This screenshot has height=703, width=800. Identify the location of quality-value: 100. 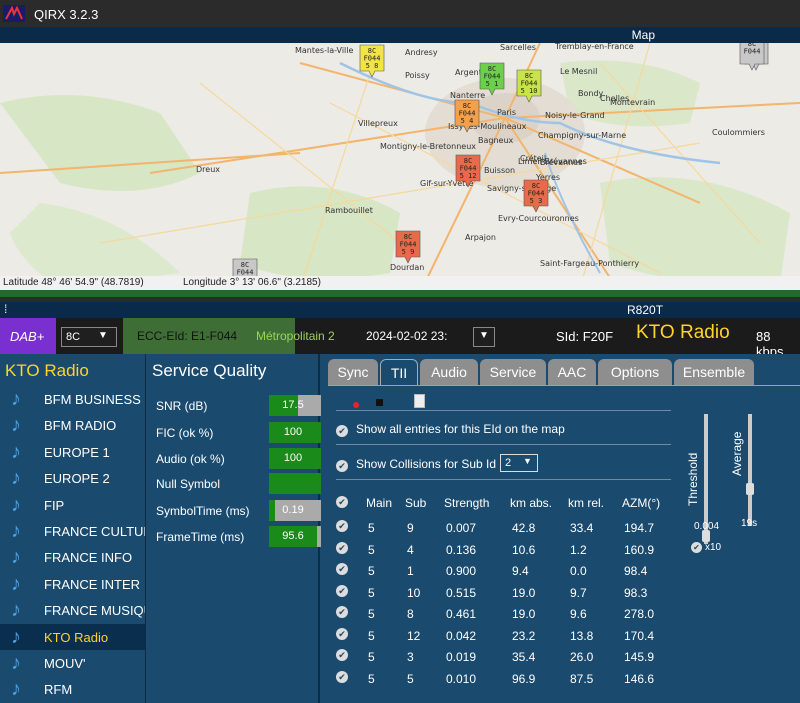
(293, 432).